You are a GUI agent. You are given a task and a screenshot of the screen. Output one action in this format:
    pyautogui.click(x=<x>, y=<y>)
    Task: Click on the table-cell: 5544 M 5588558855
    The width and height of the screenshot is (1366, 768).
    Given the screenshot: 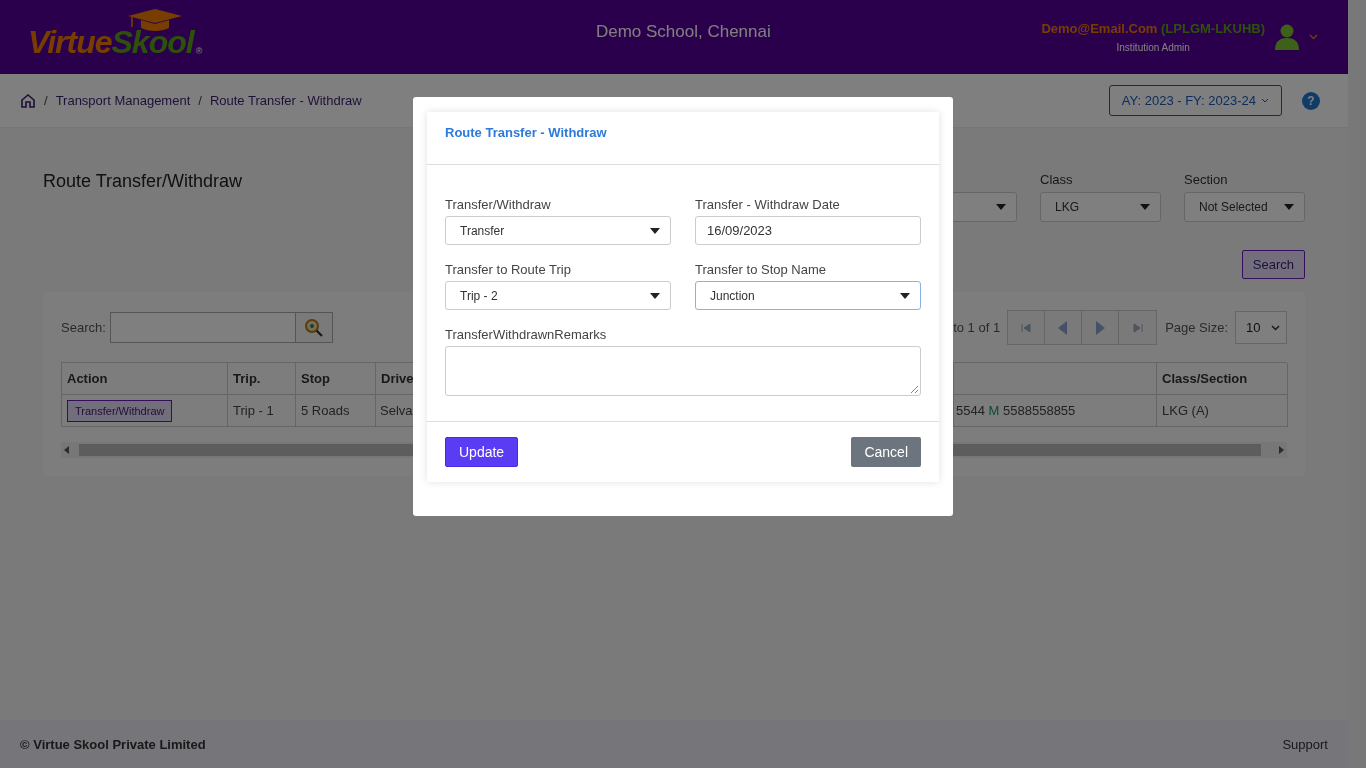 What is the action you would take?
    pyautogui.click(x=1055, y=411)
    